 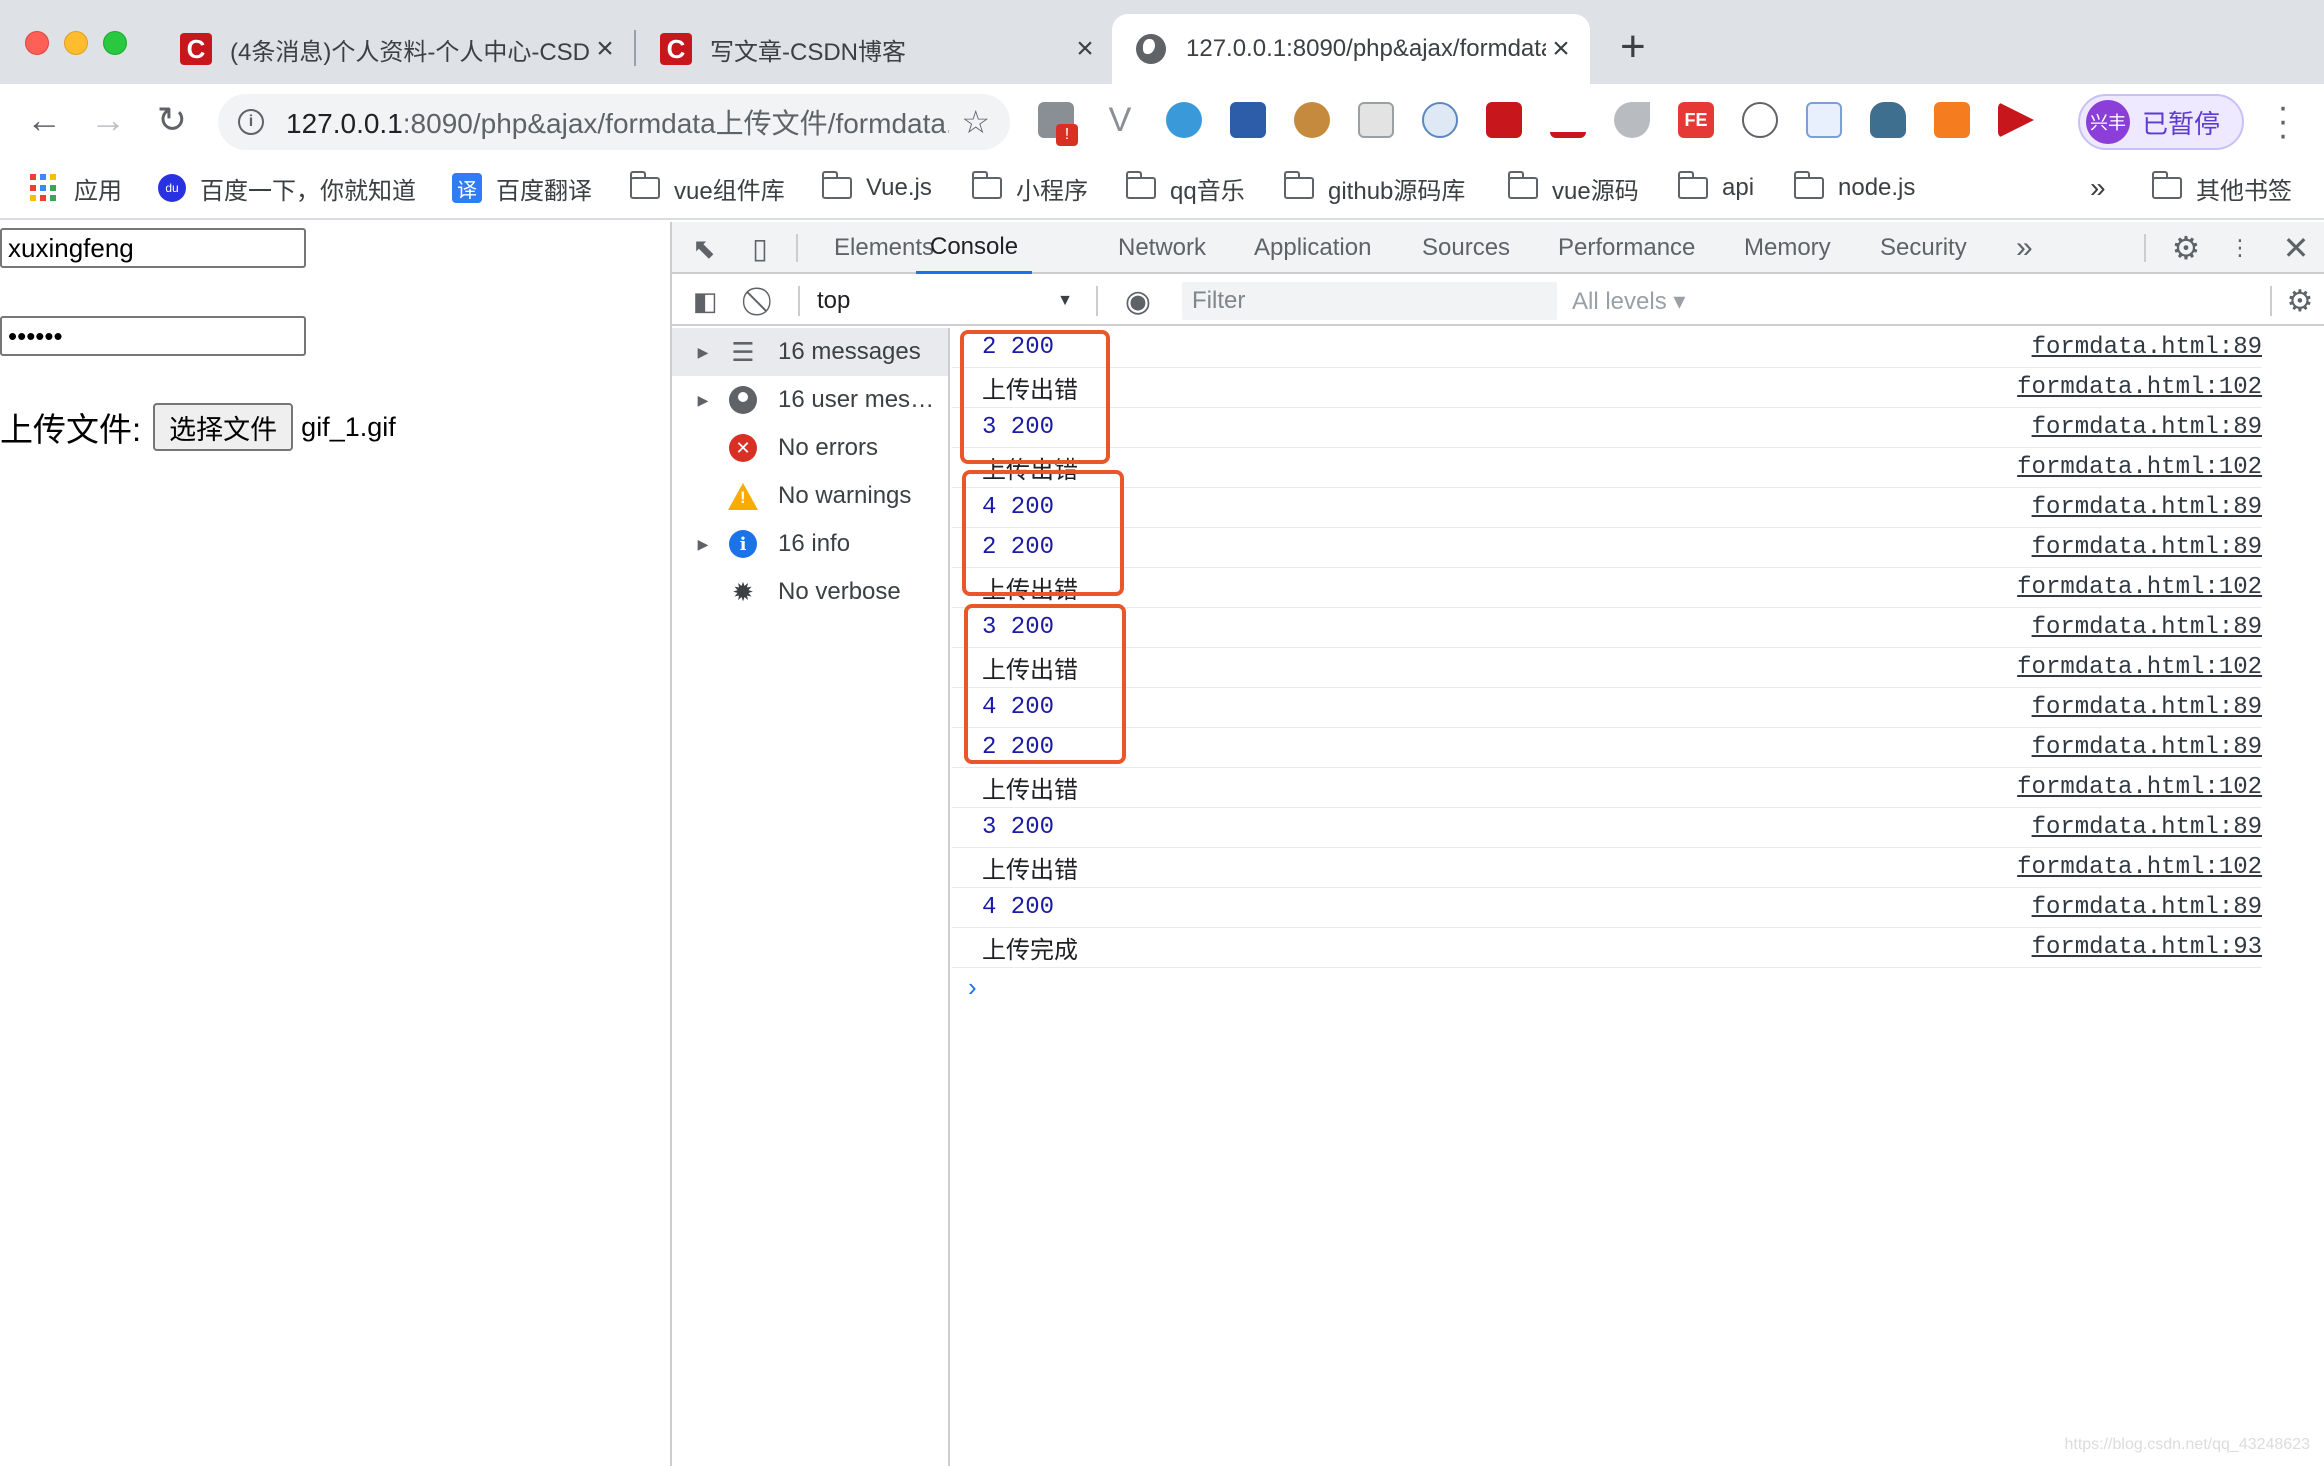 I want to click on bookmark-folder-vue-components: vue组件库, so click(x=707, y=188).